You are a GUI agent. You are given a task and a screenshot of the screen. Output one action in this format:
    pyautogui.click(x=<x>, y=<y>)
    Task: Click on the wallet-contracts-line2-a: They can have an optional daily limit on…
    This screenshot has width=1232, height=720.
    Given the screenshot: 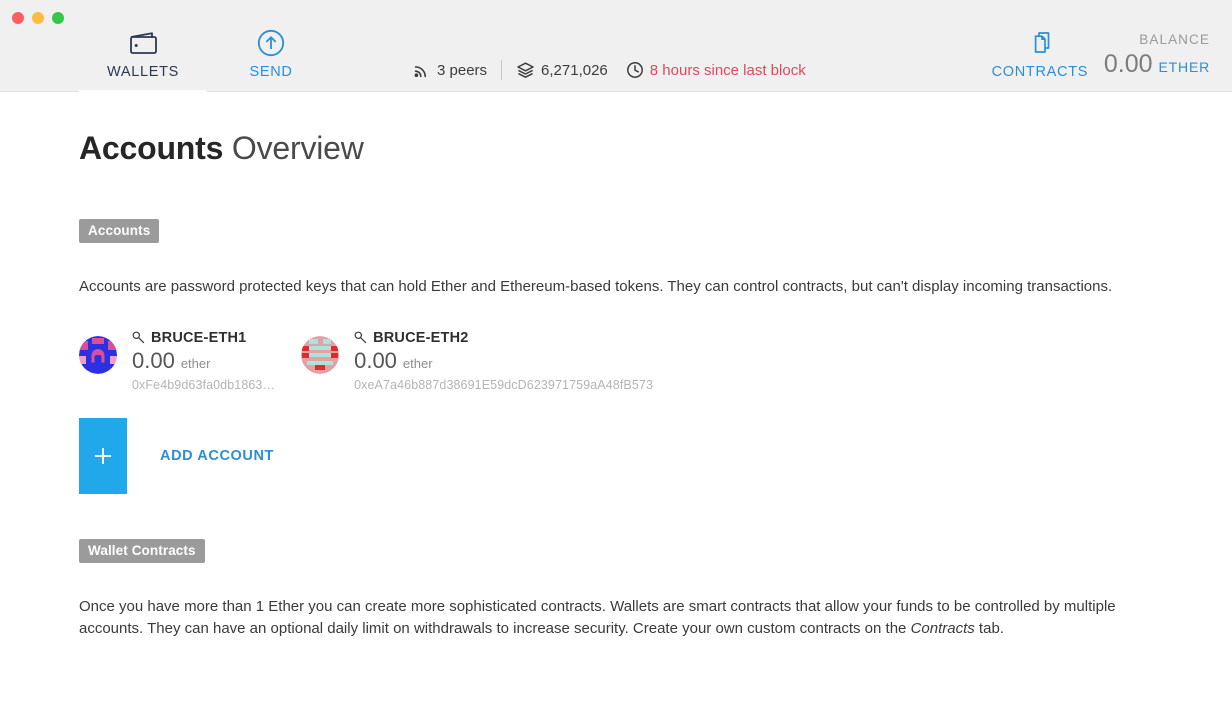 What is the action you would take?
    pyautogui.click(x=529, y=628)
    